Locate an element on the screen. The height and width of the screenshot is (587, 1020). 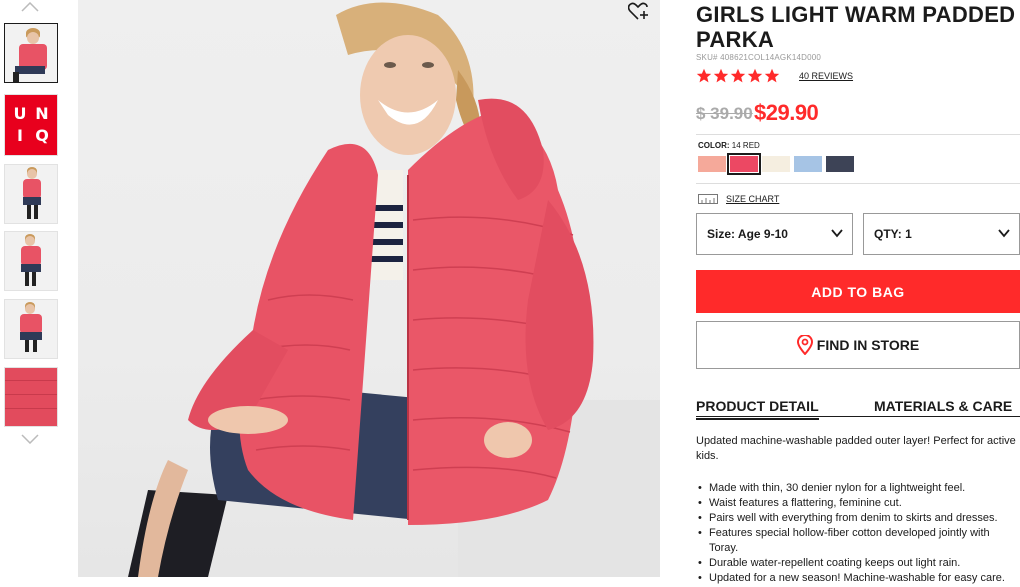
color-swatches is located at coordinates (776, 164).